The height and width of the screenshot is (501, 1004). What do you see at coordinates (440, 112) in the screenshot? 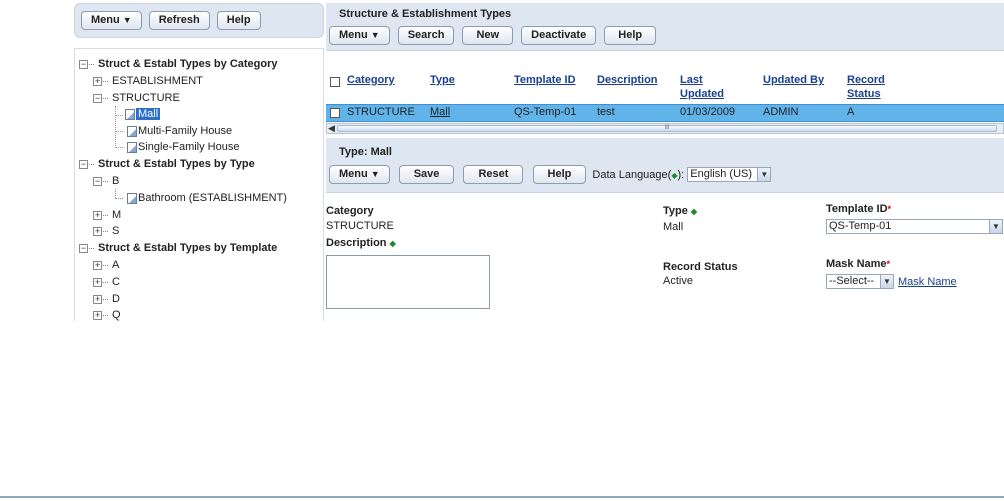
I see `cell-type-link: Mall` at bounding box center [440, 112].